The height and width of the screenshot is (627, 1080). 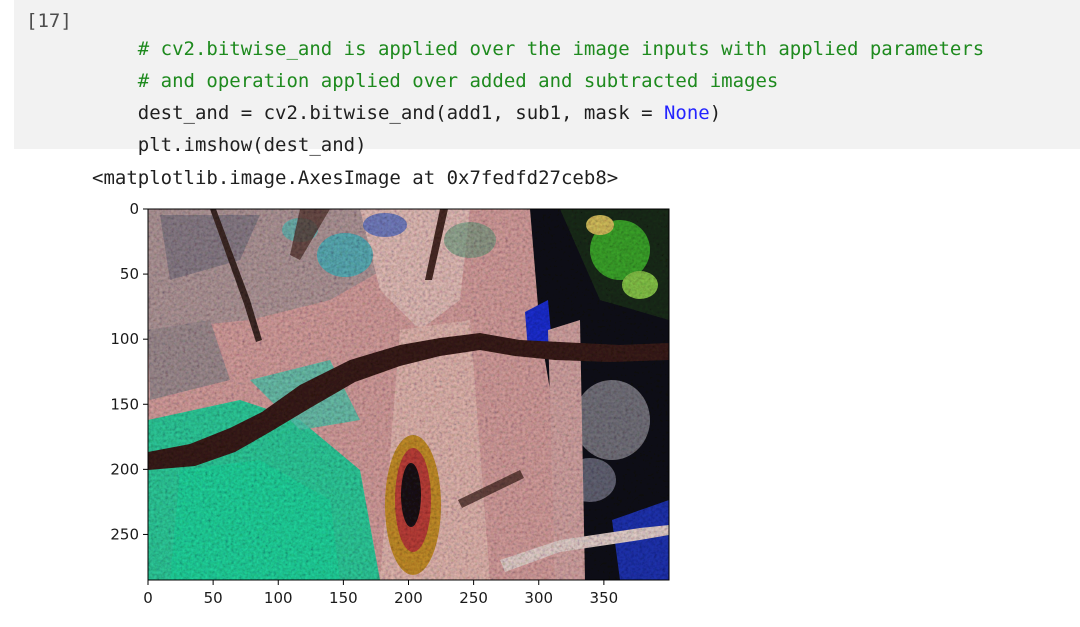 What do you see at coordinates (124, 404) in the screenshot?
I see `y-tick-label: 150` at bounding box center [124, 404].